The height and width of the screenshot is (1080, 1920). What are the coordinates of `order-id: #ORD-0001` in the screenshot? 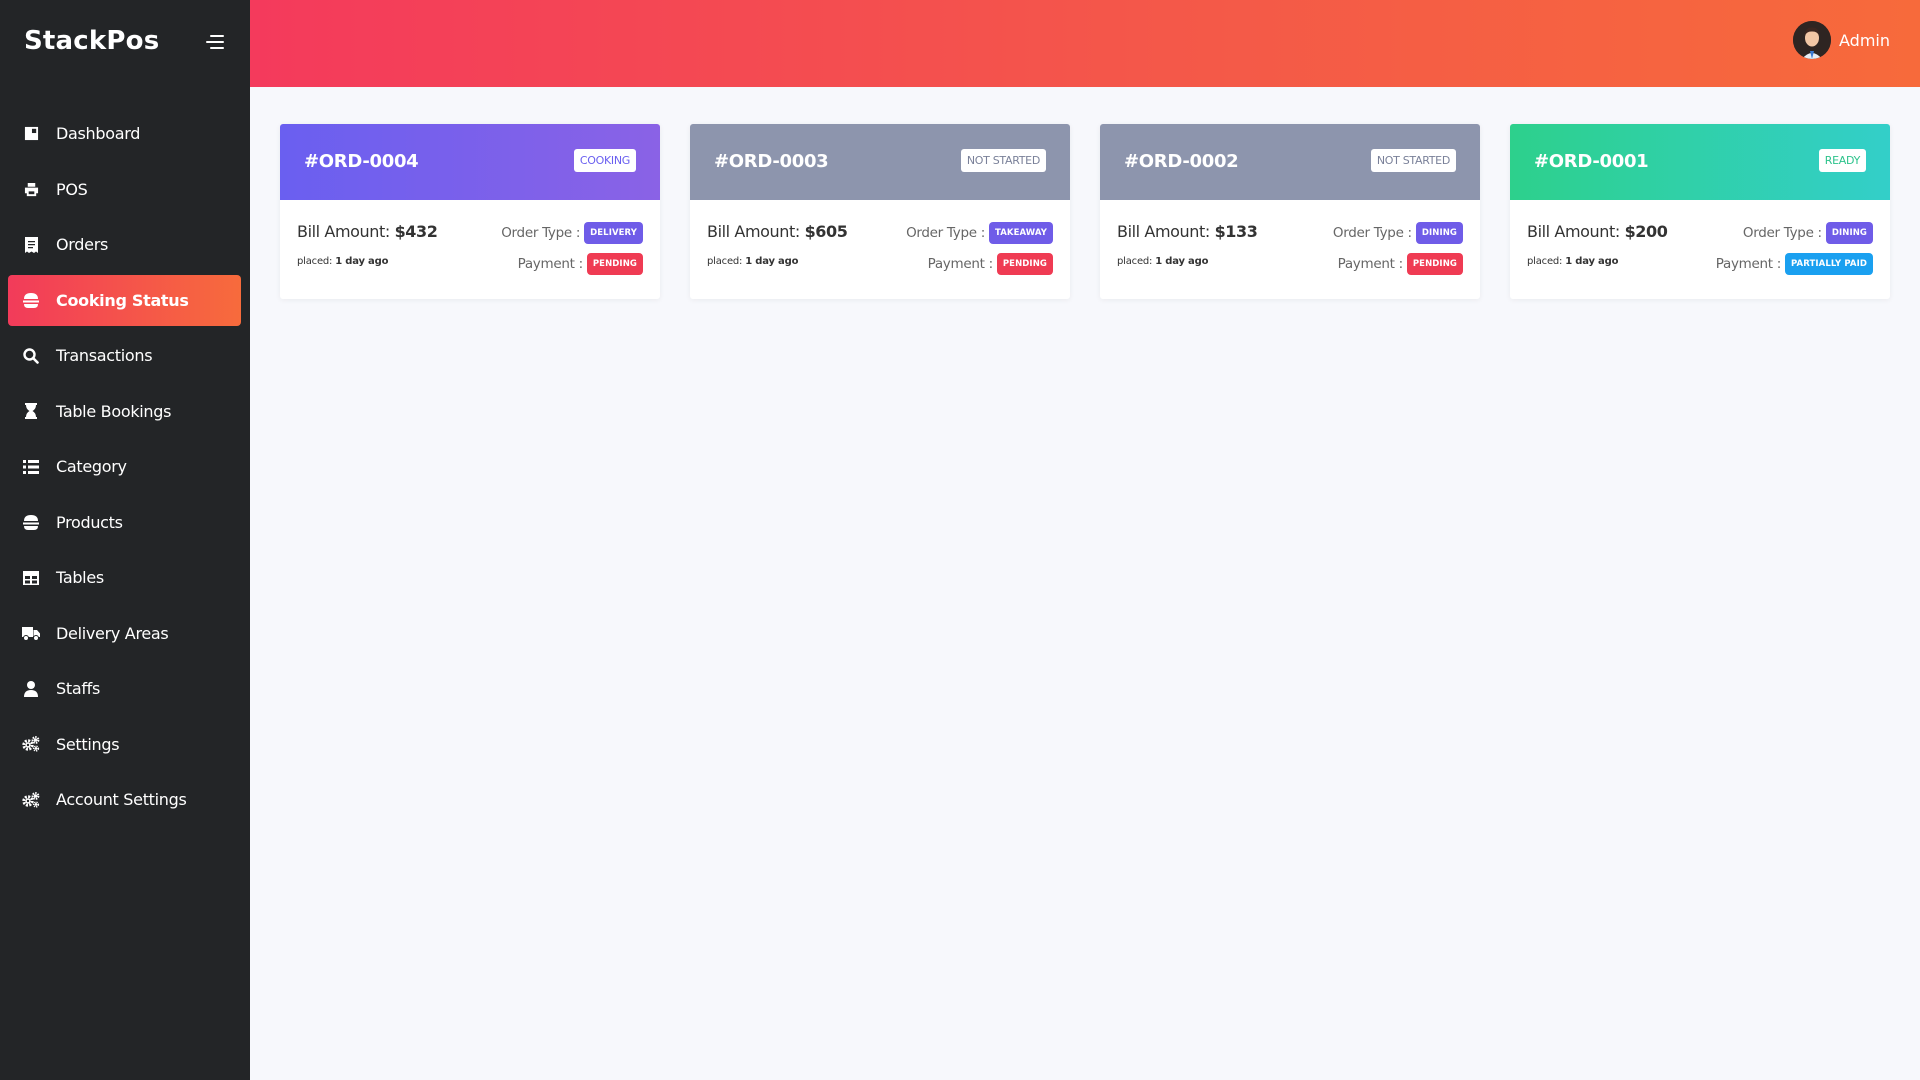 It's located at (1591, 161).